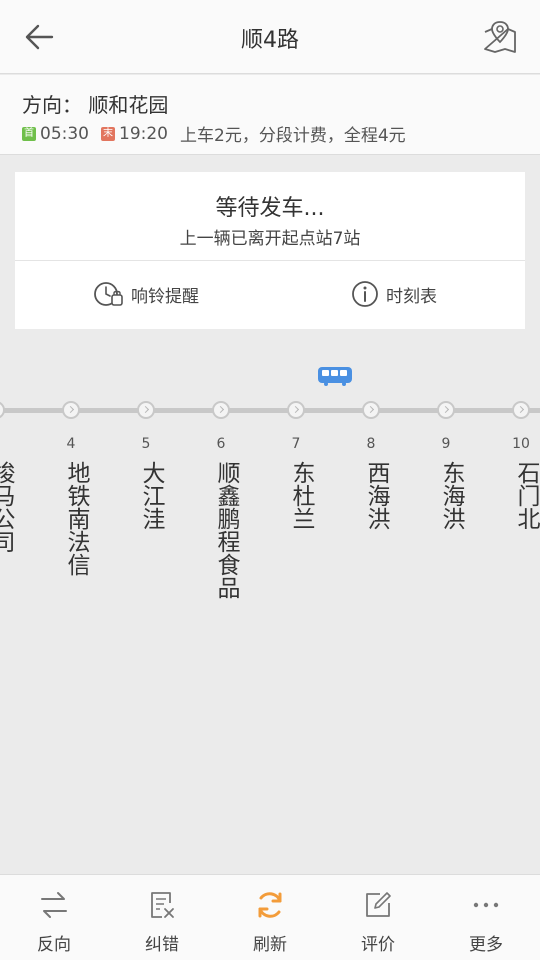  What do you see at coordinates (378, 904) in the screenshot?
I see `pencil-square-icon` at bounding box center [378, 904].